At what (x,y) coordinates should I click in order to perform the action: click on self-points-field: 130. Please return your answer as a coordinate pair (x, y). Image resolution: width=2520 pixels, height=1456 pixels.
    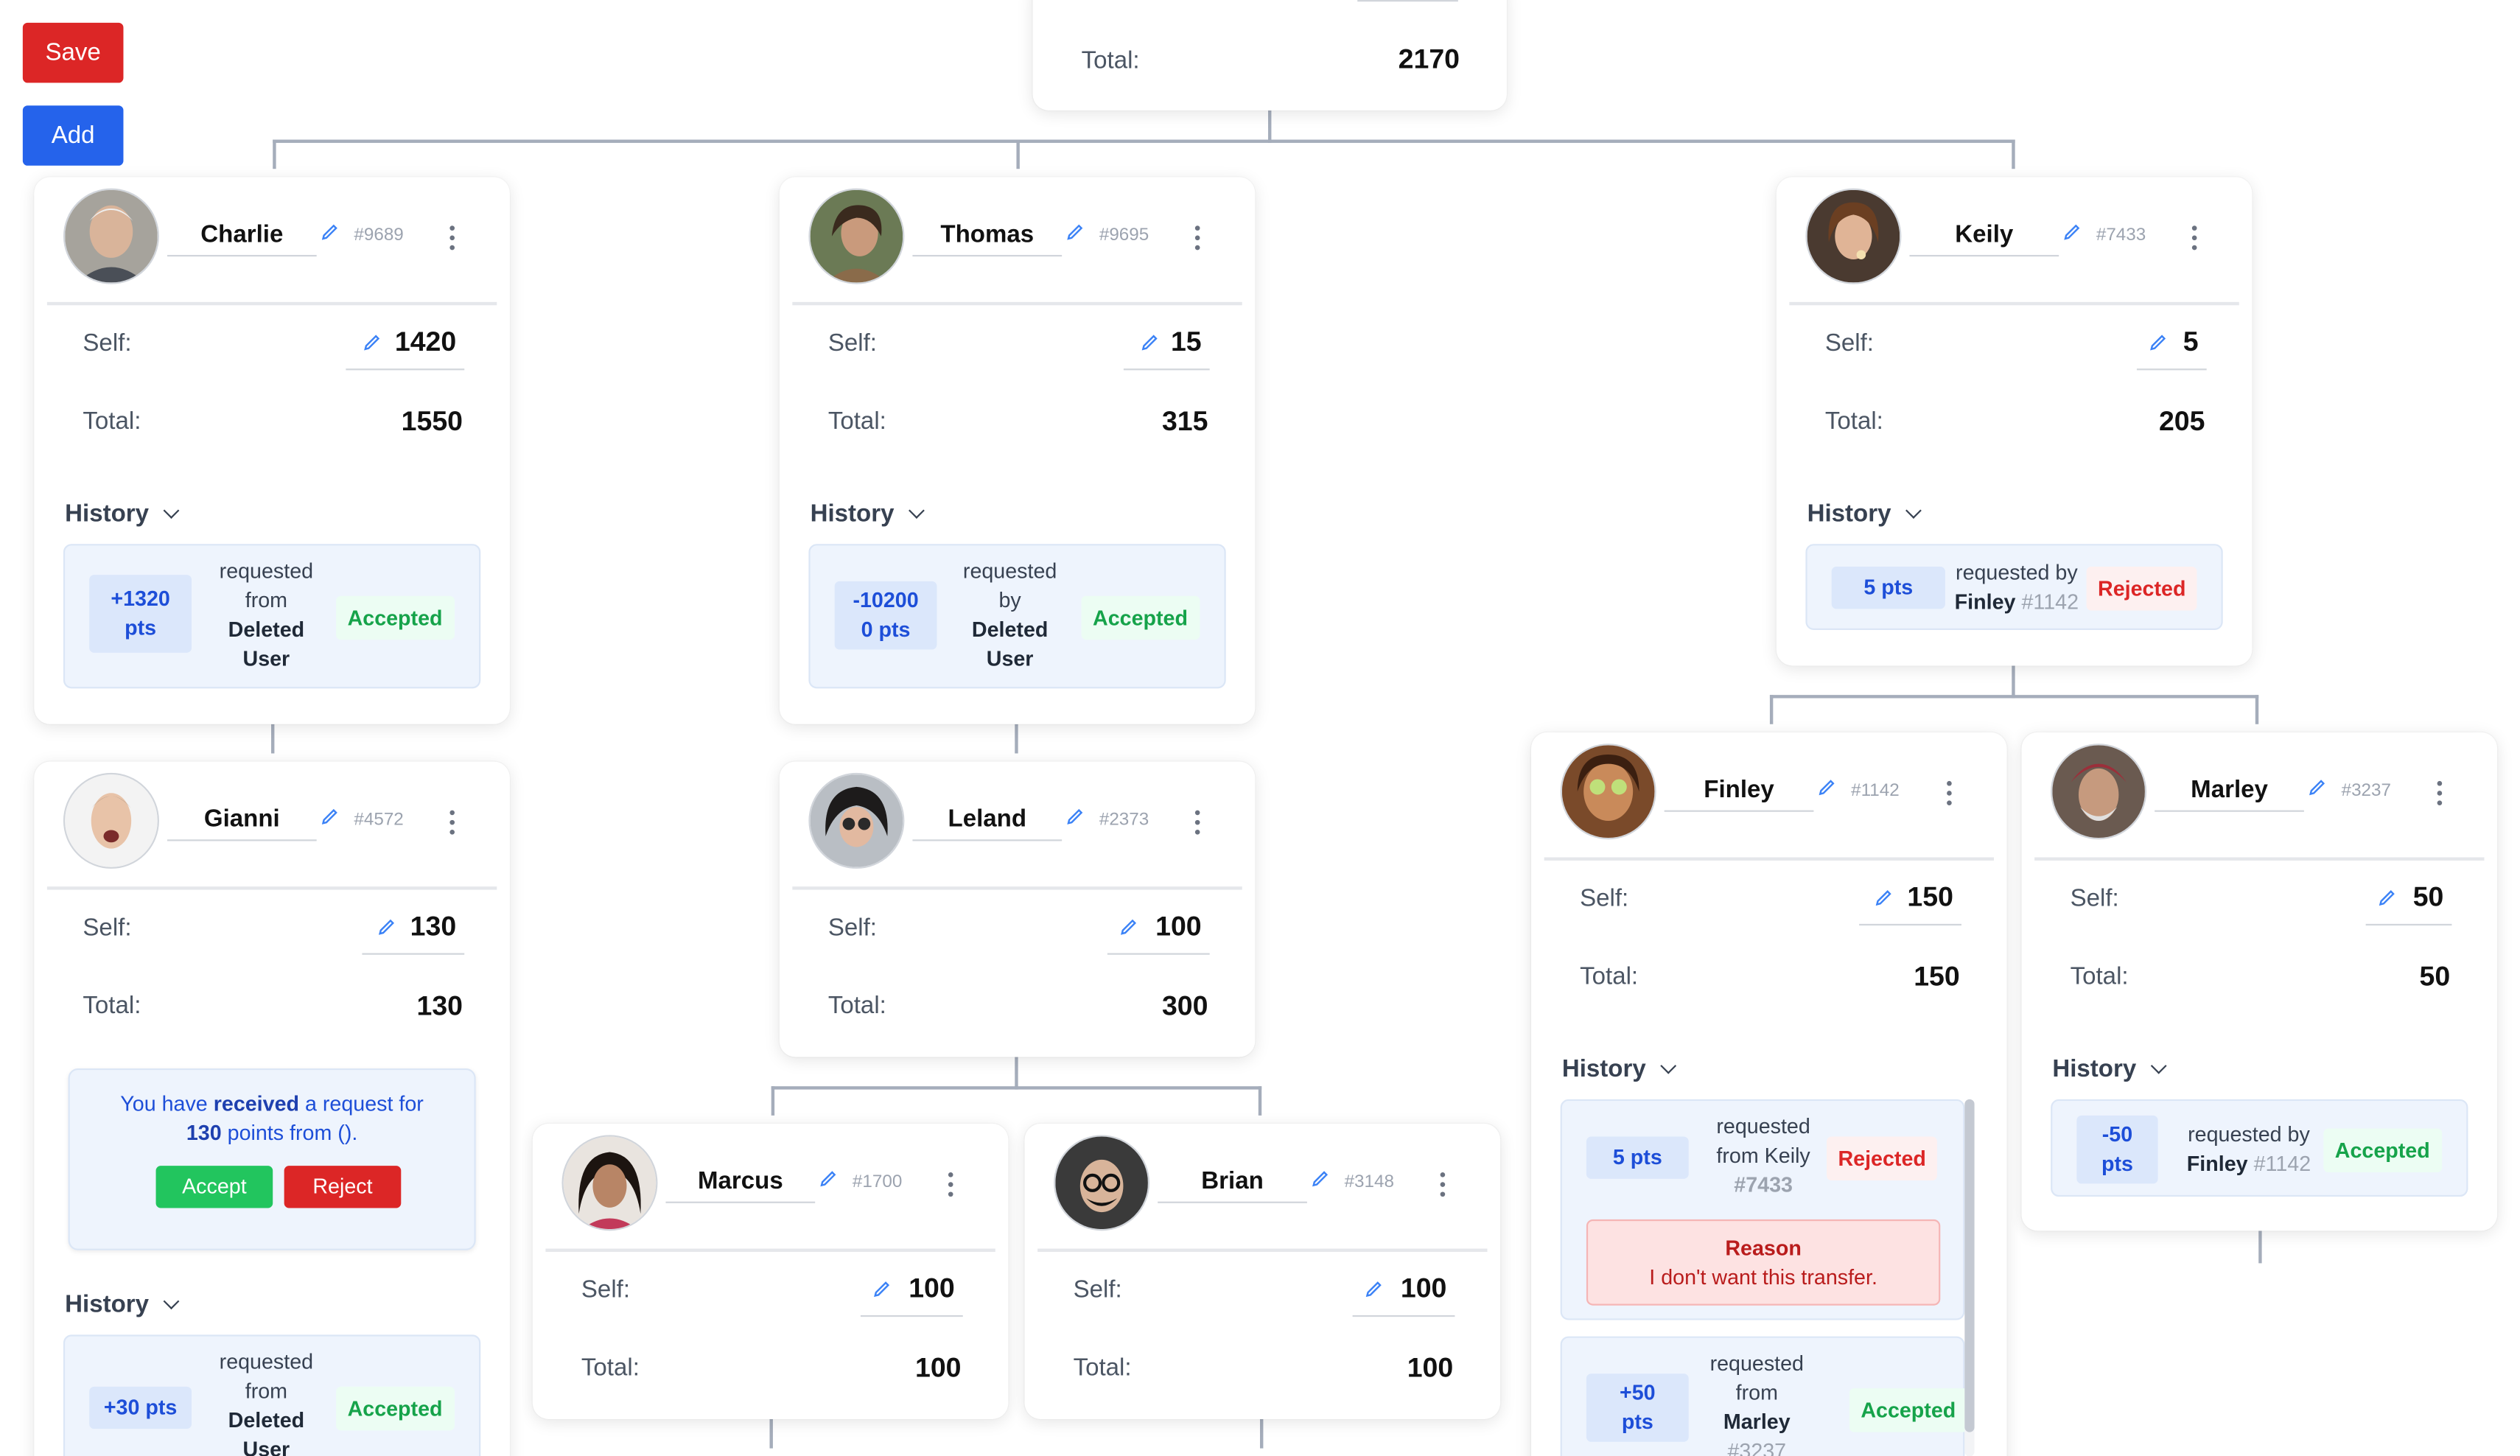
    Looking at the image, I should click on (413, 933).